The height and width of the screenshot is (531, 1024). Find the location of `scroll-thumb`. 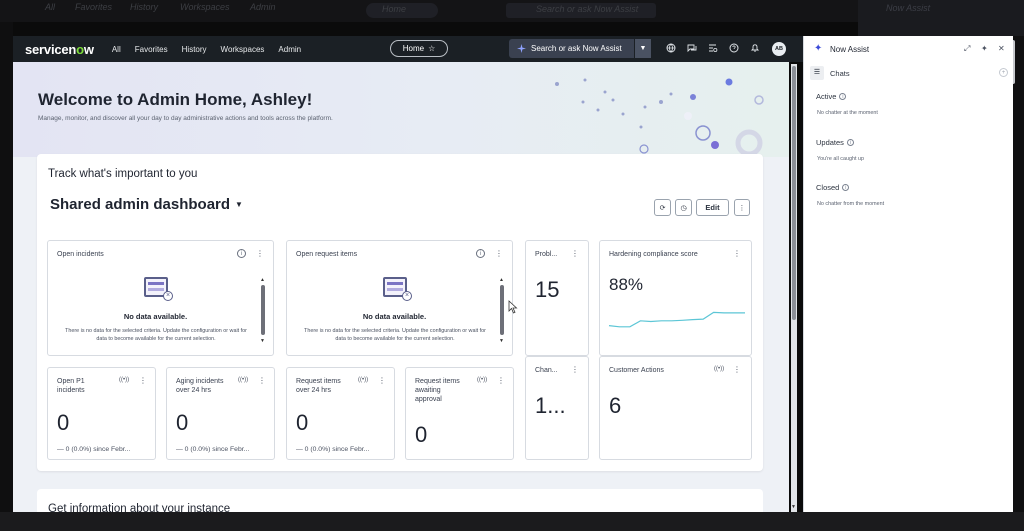

scroll-thumb is located at coordinates (794, 193).